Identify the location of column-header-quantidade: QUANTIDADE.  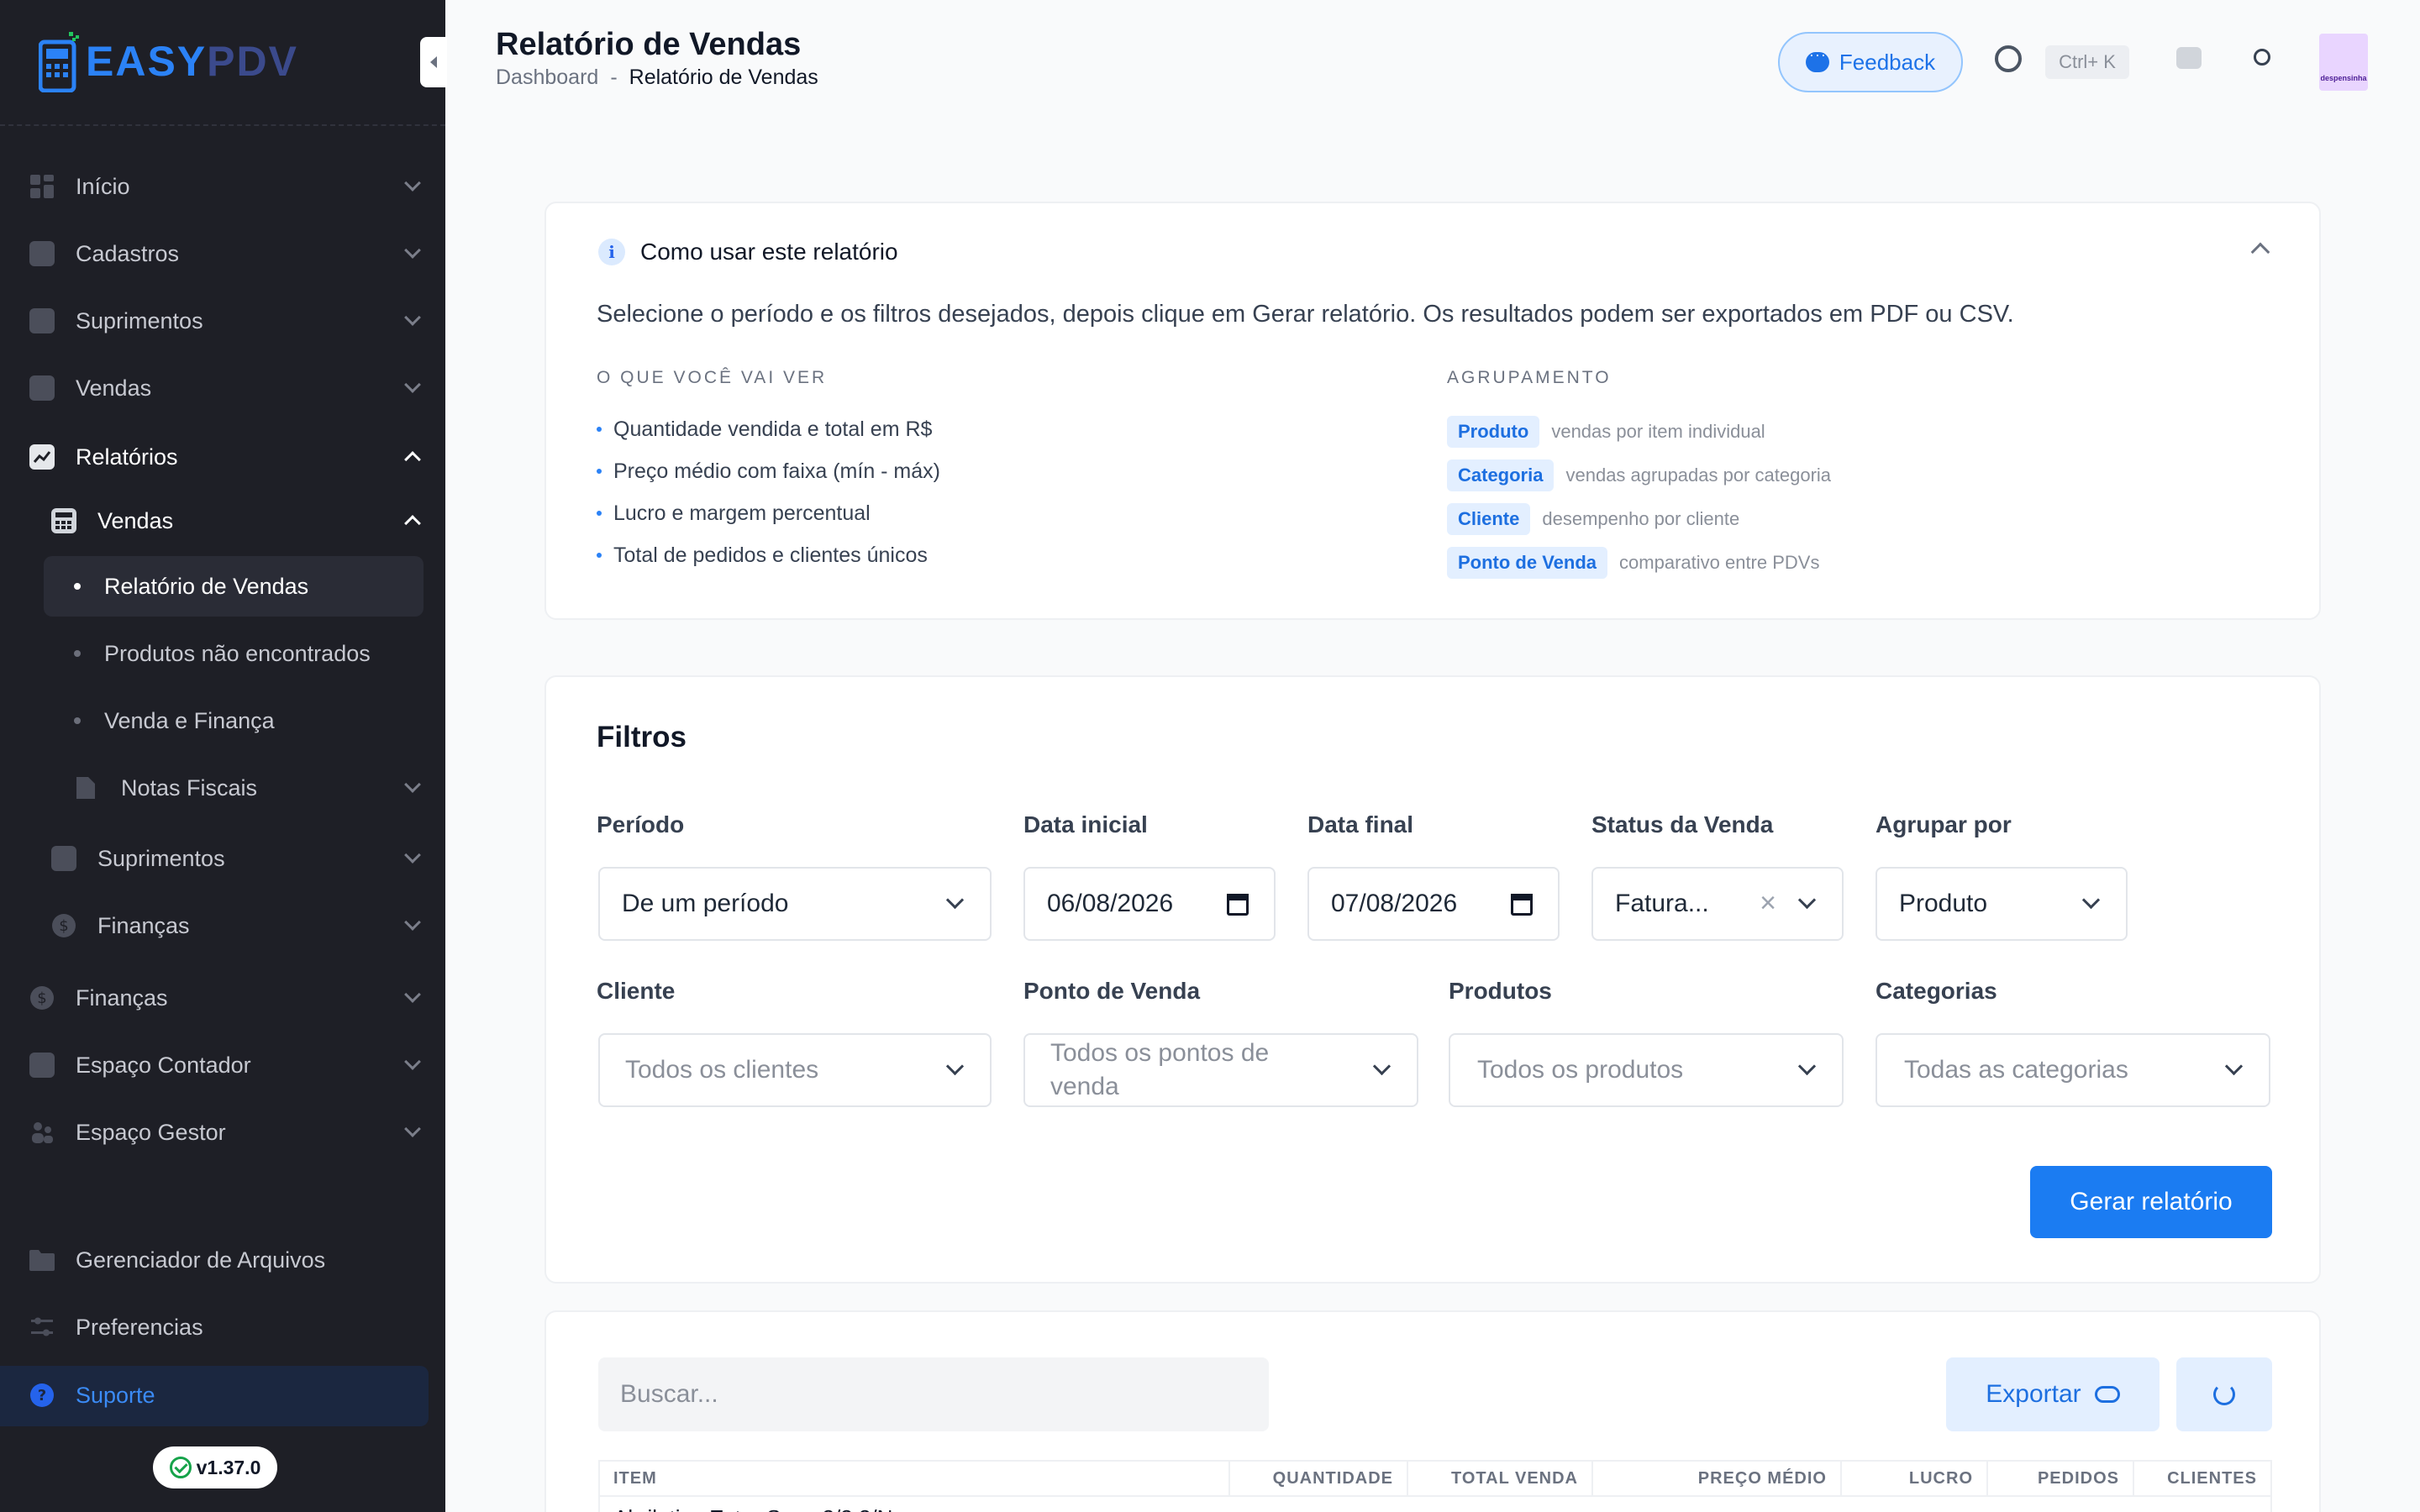
(1319, 1478).